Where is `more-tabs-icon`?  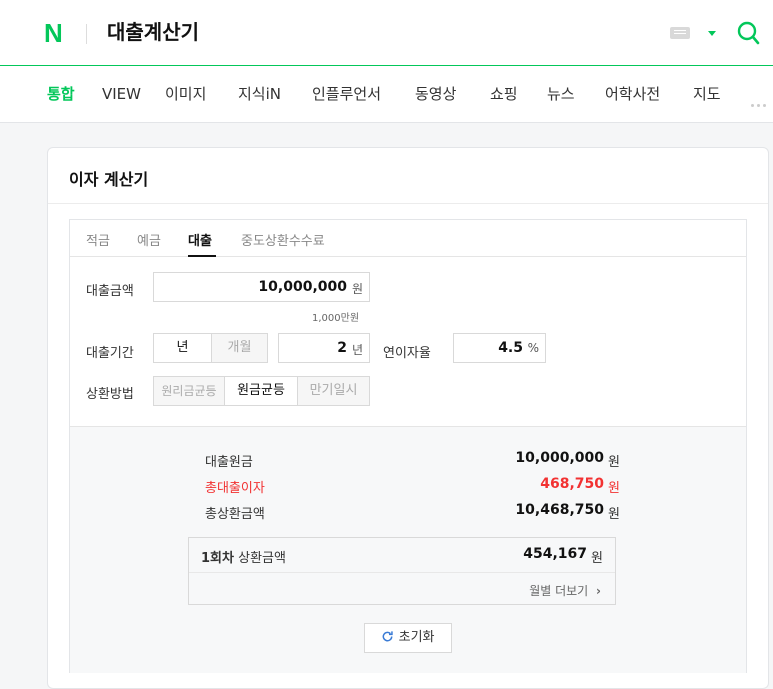
more-tabs-icon is located at coordinates (760, 101).